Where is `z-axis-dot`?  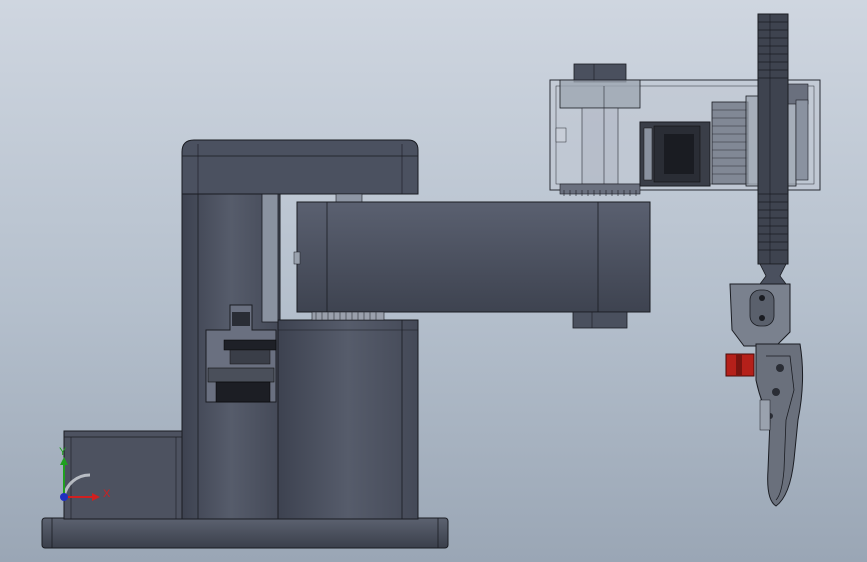
z-axis-dot is located at coordinates (64, 497).